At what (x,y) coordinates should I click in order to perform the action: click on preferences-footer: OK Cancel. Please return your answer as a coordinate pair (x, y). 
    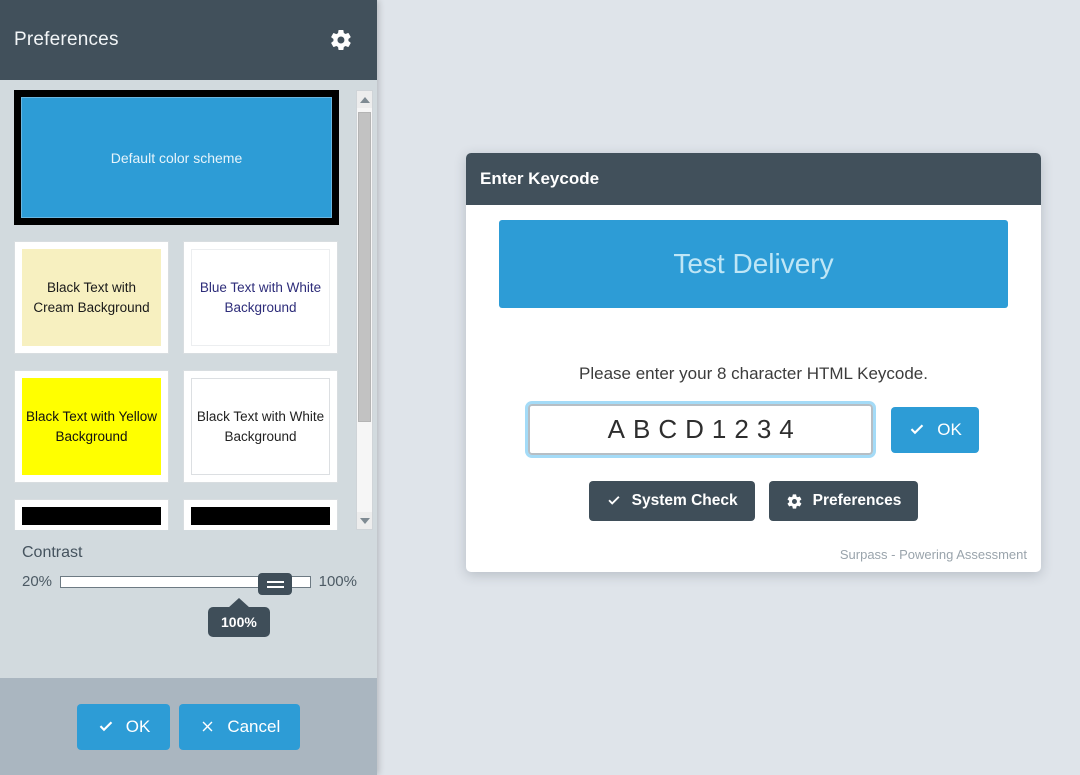
    Looking at the image, I should click on (188, 726).